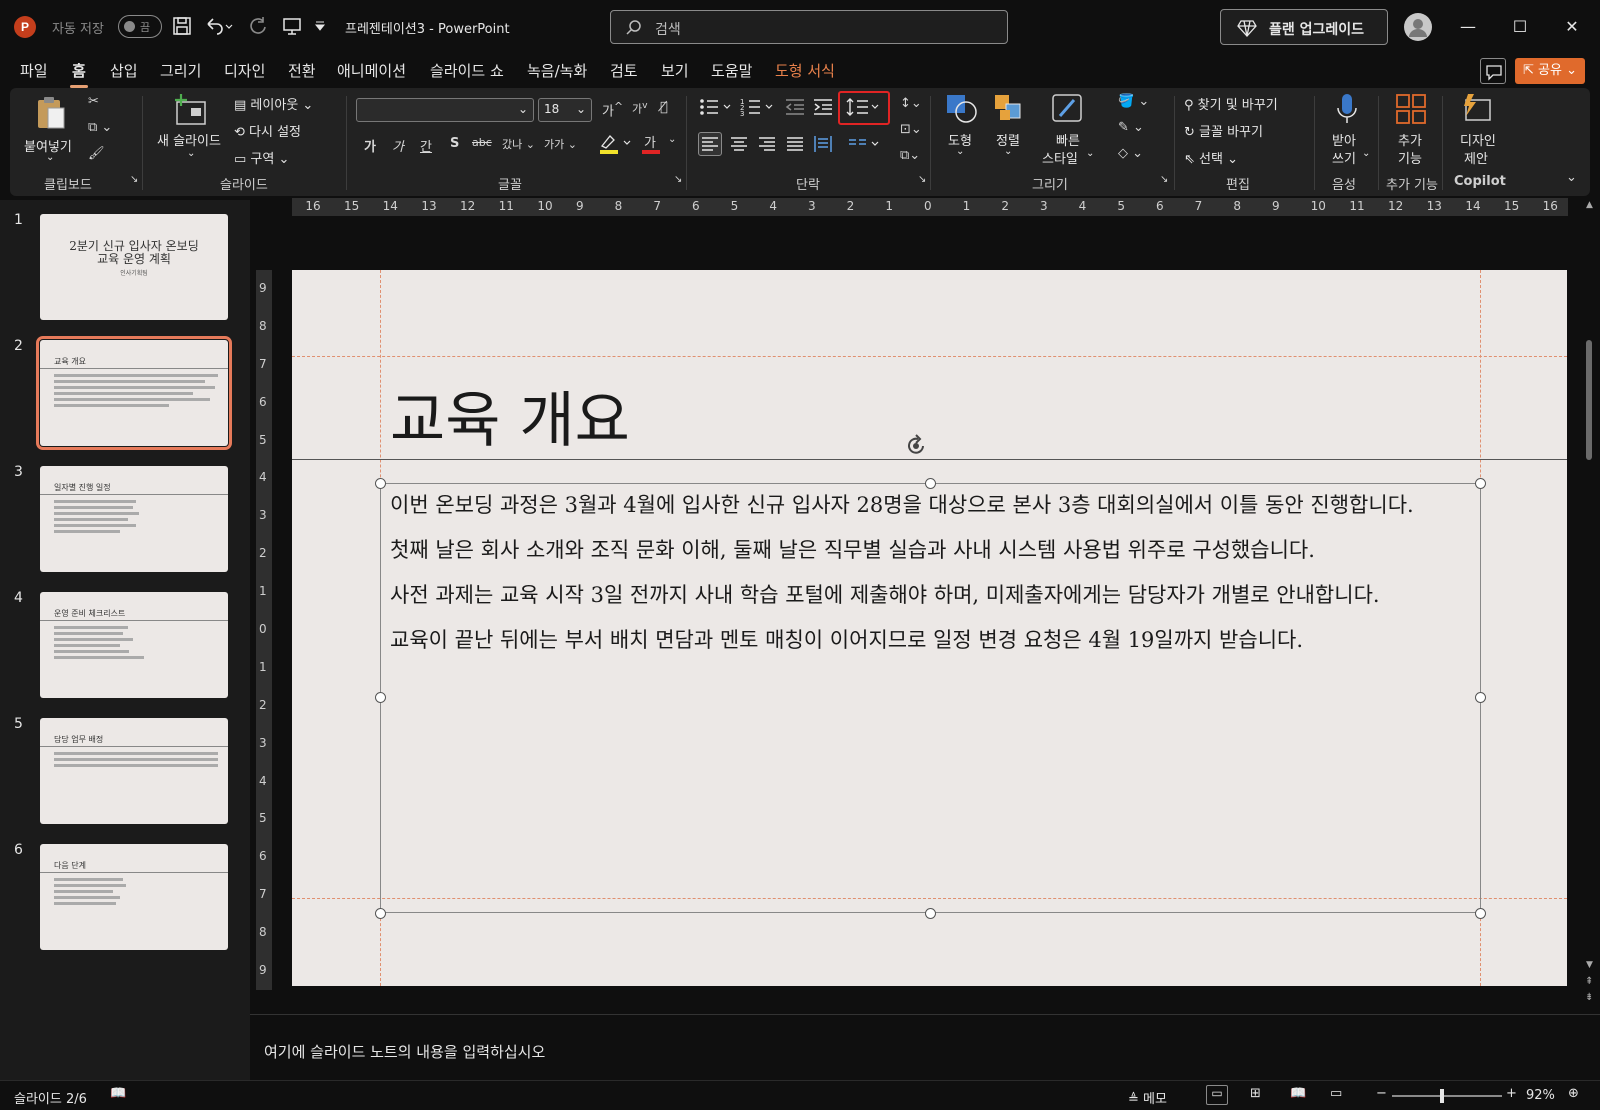  I want to click on numbering-icon: 123, so click(757, 107).